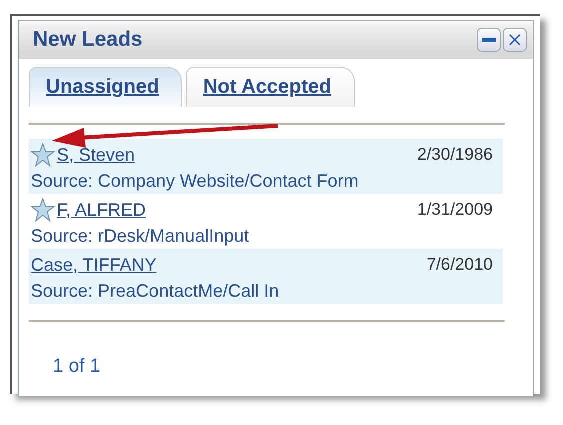  What do you see at coordinates (96, 155) in the screenshot?
I see `lead-name-link: S, Steven` at bounding box center [96, 155].